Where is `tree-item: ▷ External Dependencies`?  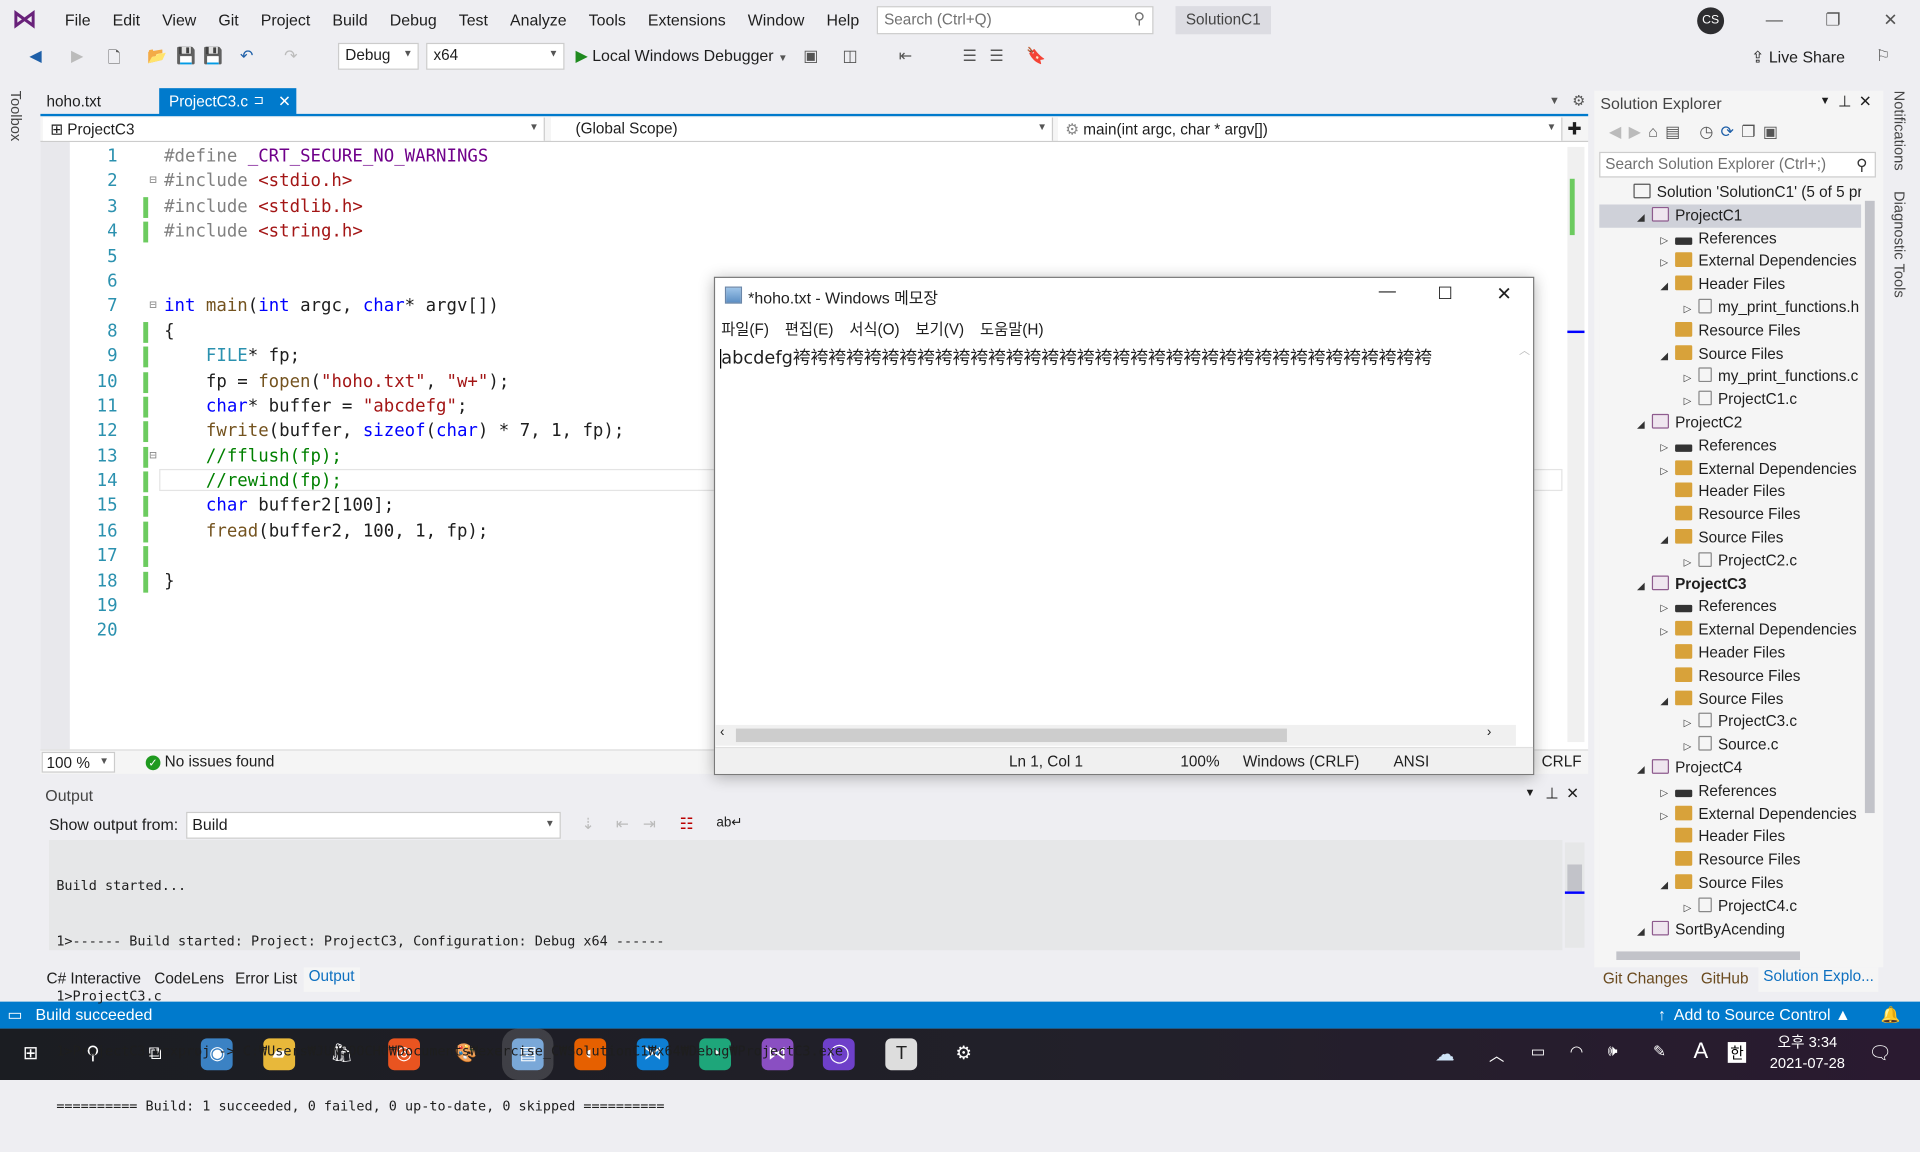
tree-item: ▷ External Dependencies is located at coordinates (1730, 630).